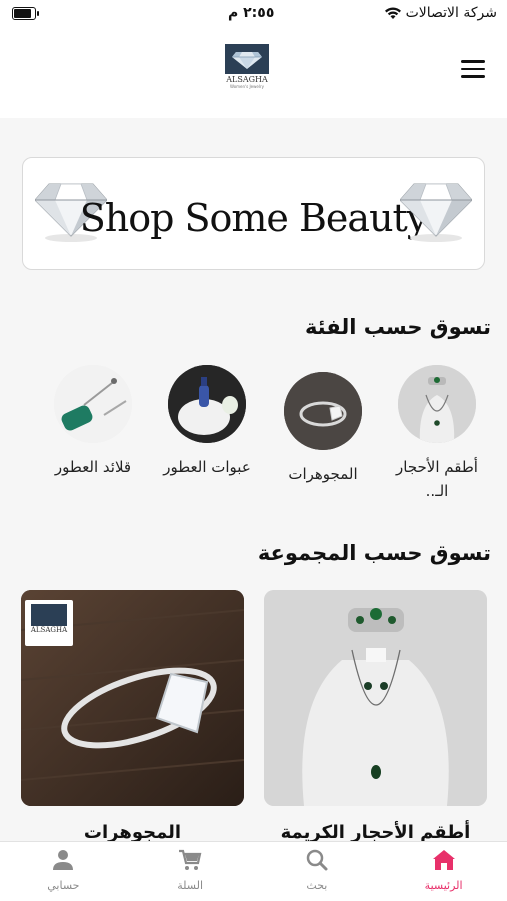 The height and width of the screenshot is (901, 507). Describe the element at coordinates (253, 213) in the screenshot. I see `promo-banner: Shop Some Beauty` at that location.